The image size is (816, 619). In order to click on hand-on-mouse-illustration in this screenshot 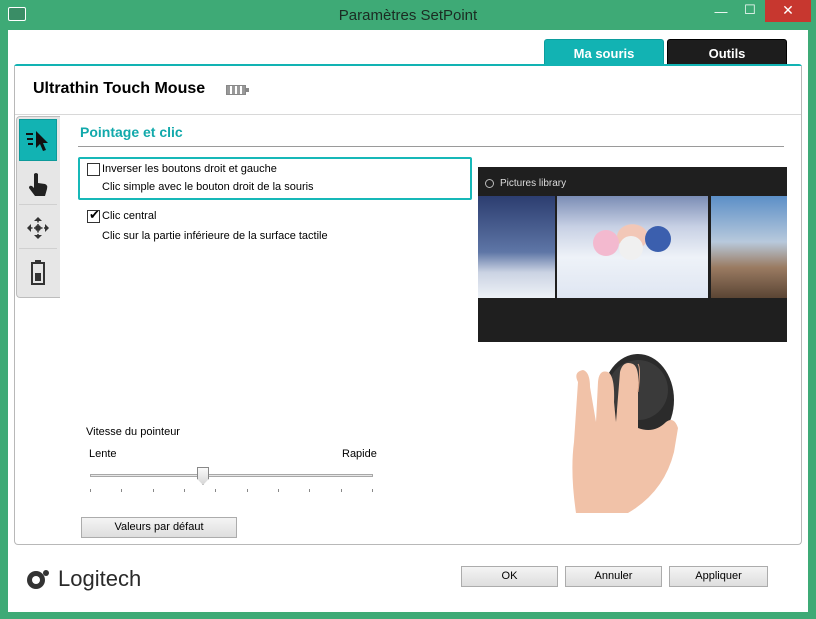, I will do `click(625, 433)`.